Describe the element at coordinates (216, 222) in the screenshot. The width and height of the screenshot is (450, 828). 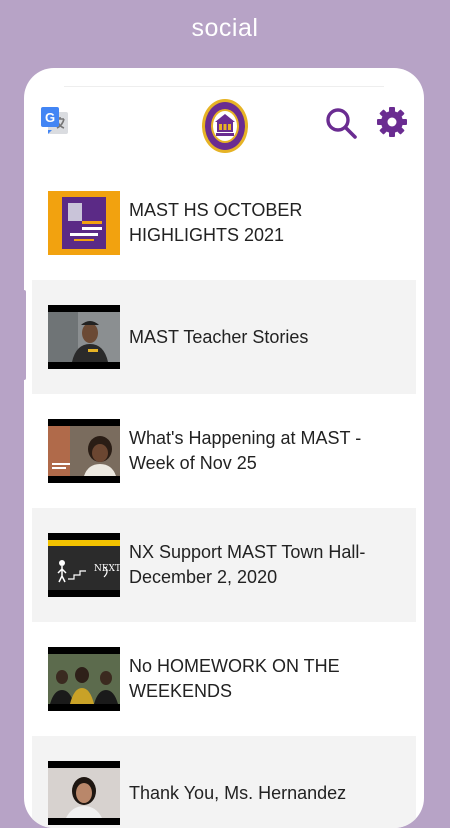
I see `video-title: MAST HS OCTOBER HIGHLIGHTS 2021` at that location.